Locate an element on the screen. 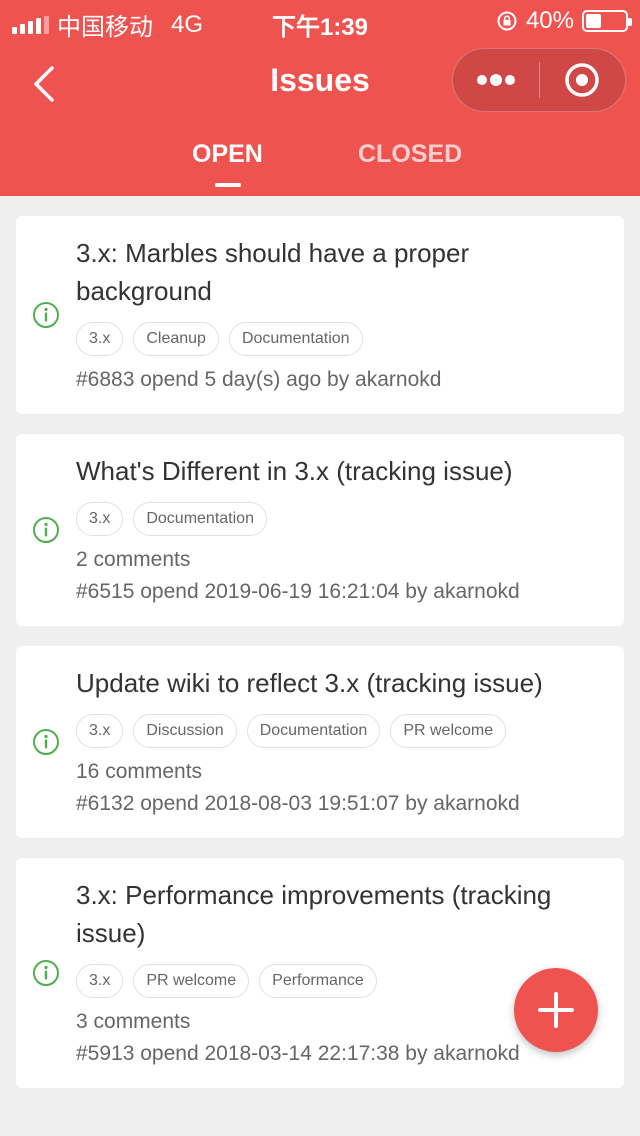  more-dots-icon is located at coordinates (495, 80).